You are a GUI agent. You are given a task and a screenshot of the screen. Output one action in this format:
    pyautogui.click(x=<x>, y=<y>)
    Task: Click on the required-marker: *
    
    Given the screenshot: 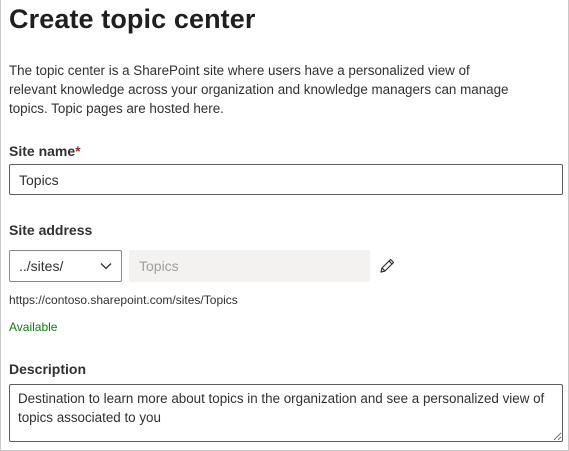 What is the action you would take?
    pyautogui.click(x=78, y=151)
    